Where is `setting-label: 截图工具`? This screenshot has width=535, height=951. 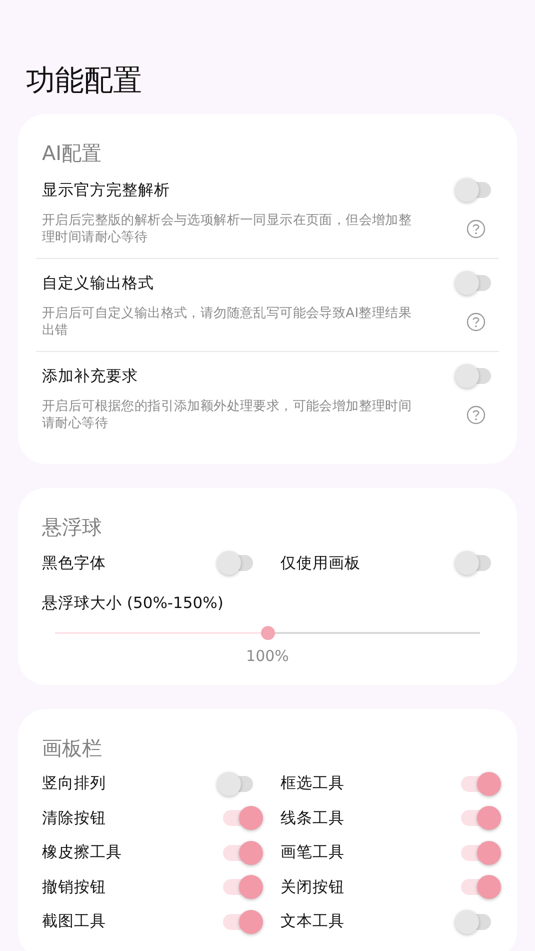
setting-label: 截图工具 is located at coordinates (74, 921).